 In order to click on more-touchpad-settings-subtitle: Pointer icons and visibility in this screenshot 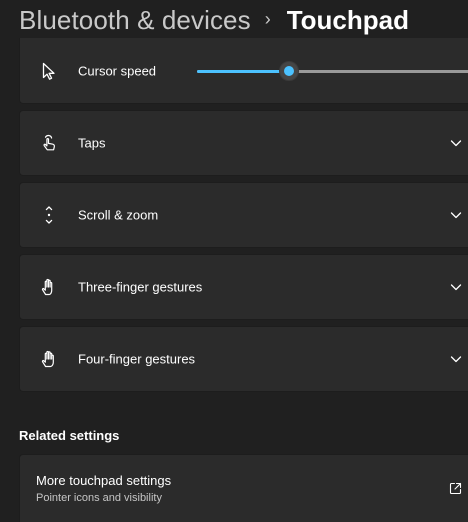, I will do `click(99, 498)`.